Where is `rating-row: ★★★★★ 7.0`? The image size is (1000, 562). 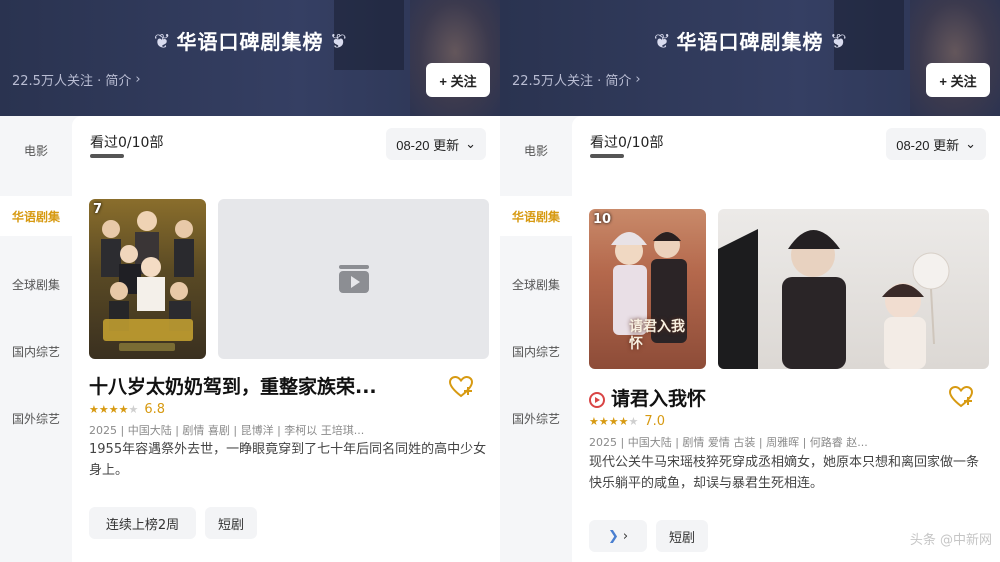 rating-row: ★★★★★ 7.0 is located at coordinates (627, 421).